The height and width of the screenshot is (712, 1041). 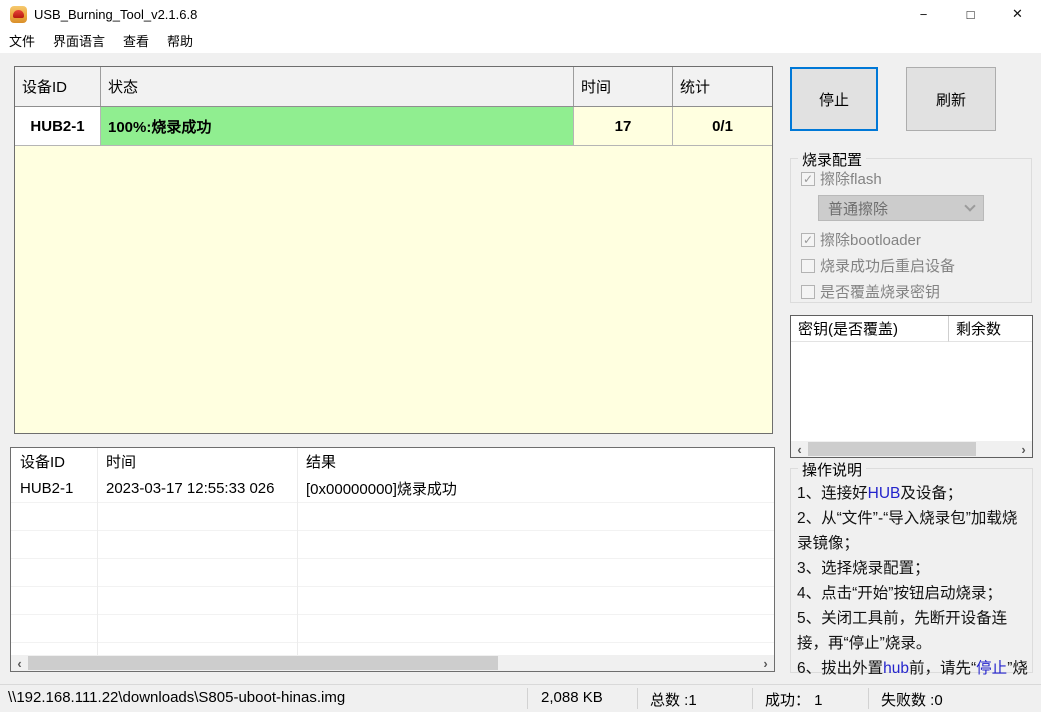 What do you see at coordinates (623, 126) in the screenshot?
I see `device-time-cell: 17` at bounding box center [623, 126].